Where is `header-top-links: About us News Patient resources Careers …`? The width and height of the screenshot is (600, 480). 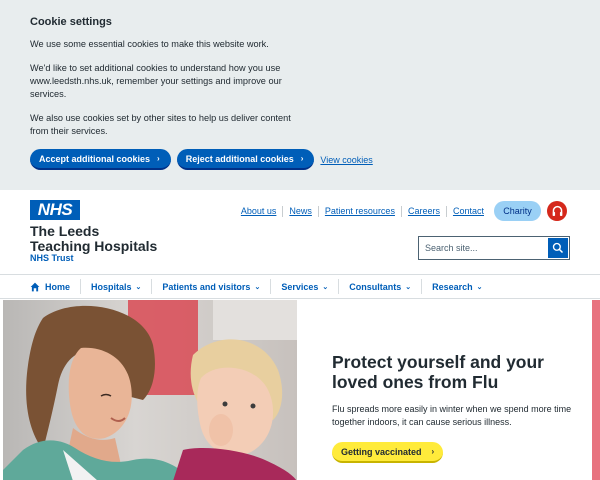
header-top-links: About us News Patient resources Careers … is located at coordinates (362, 211).